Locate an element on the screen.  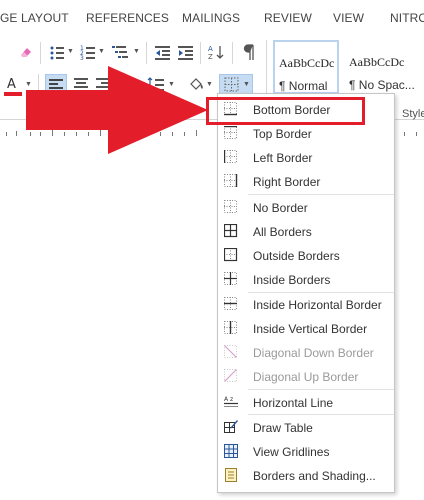
tab-page-layout: GE LAYOUT is located at coordinates (34, 18).